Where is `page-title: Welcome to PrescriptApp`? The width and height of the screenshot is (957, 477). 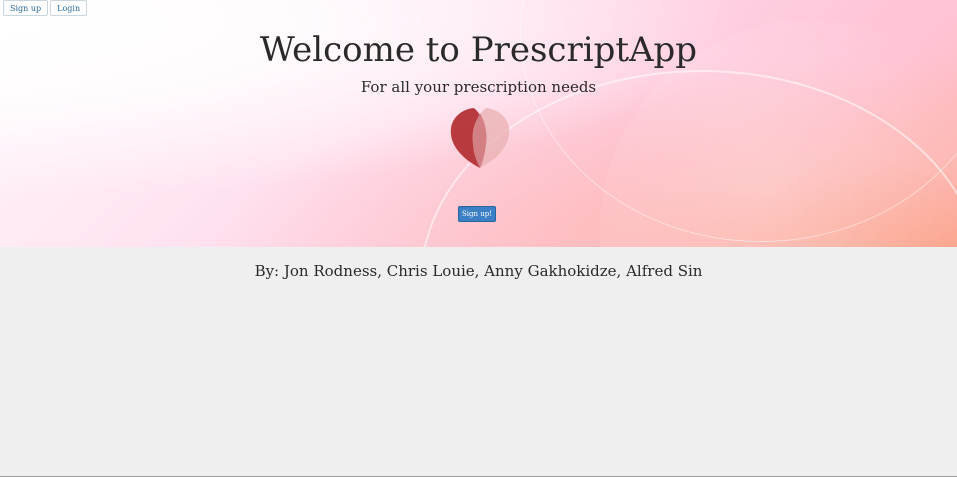
page-title: Welcome to PrescriptApp is located at coordinates (478, 50).